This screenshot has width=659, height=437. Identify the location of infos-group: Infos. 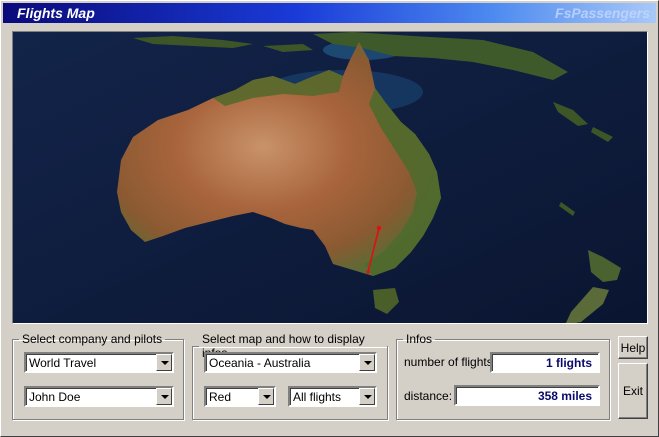
(503, 376).